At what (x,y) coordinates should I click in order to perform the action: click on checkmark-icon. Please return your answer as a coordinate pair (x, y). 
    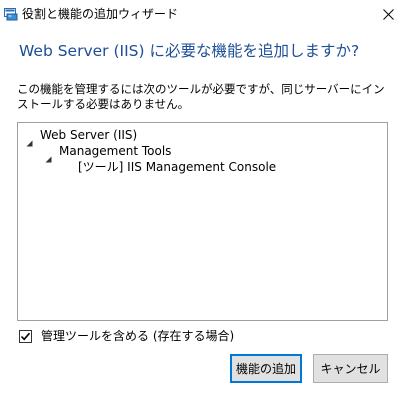
    Looking at the image, I should click on (25, 336).